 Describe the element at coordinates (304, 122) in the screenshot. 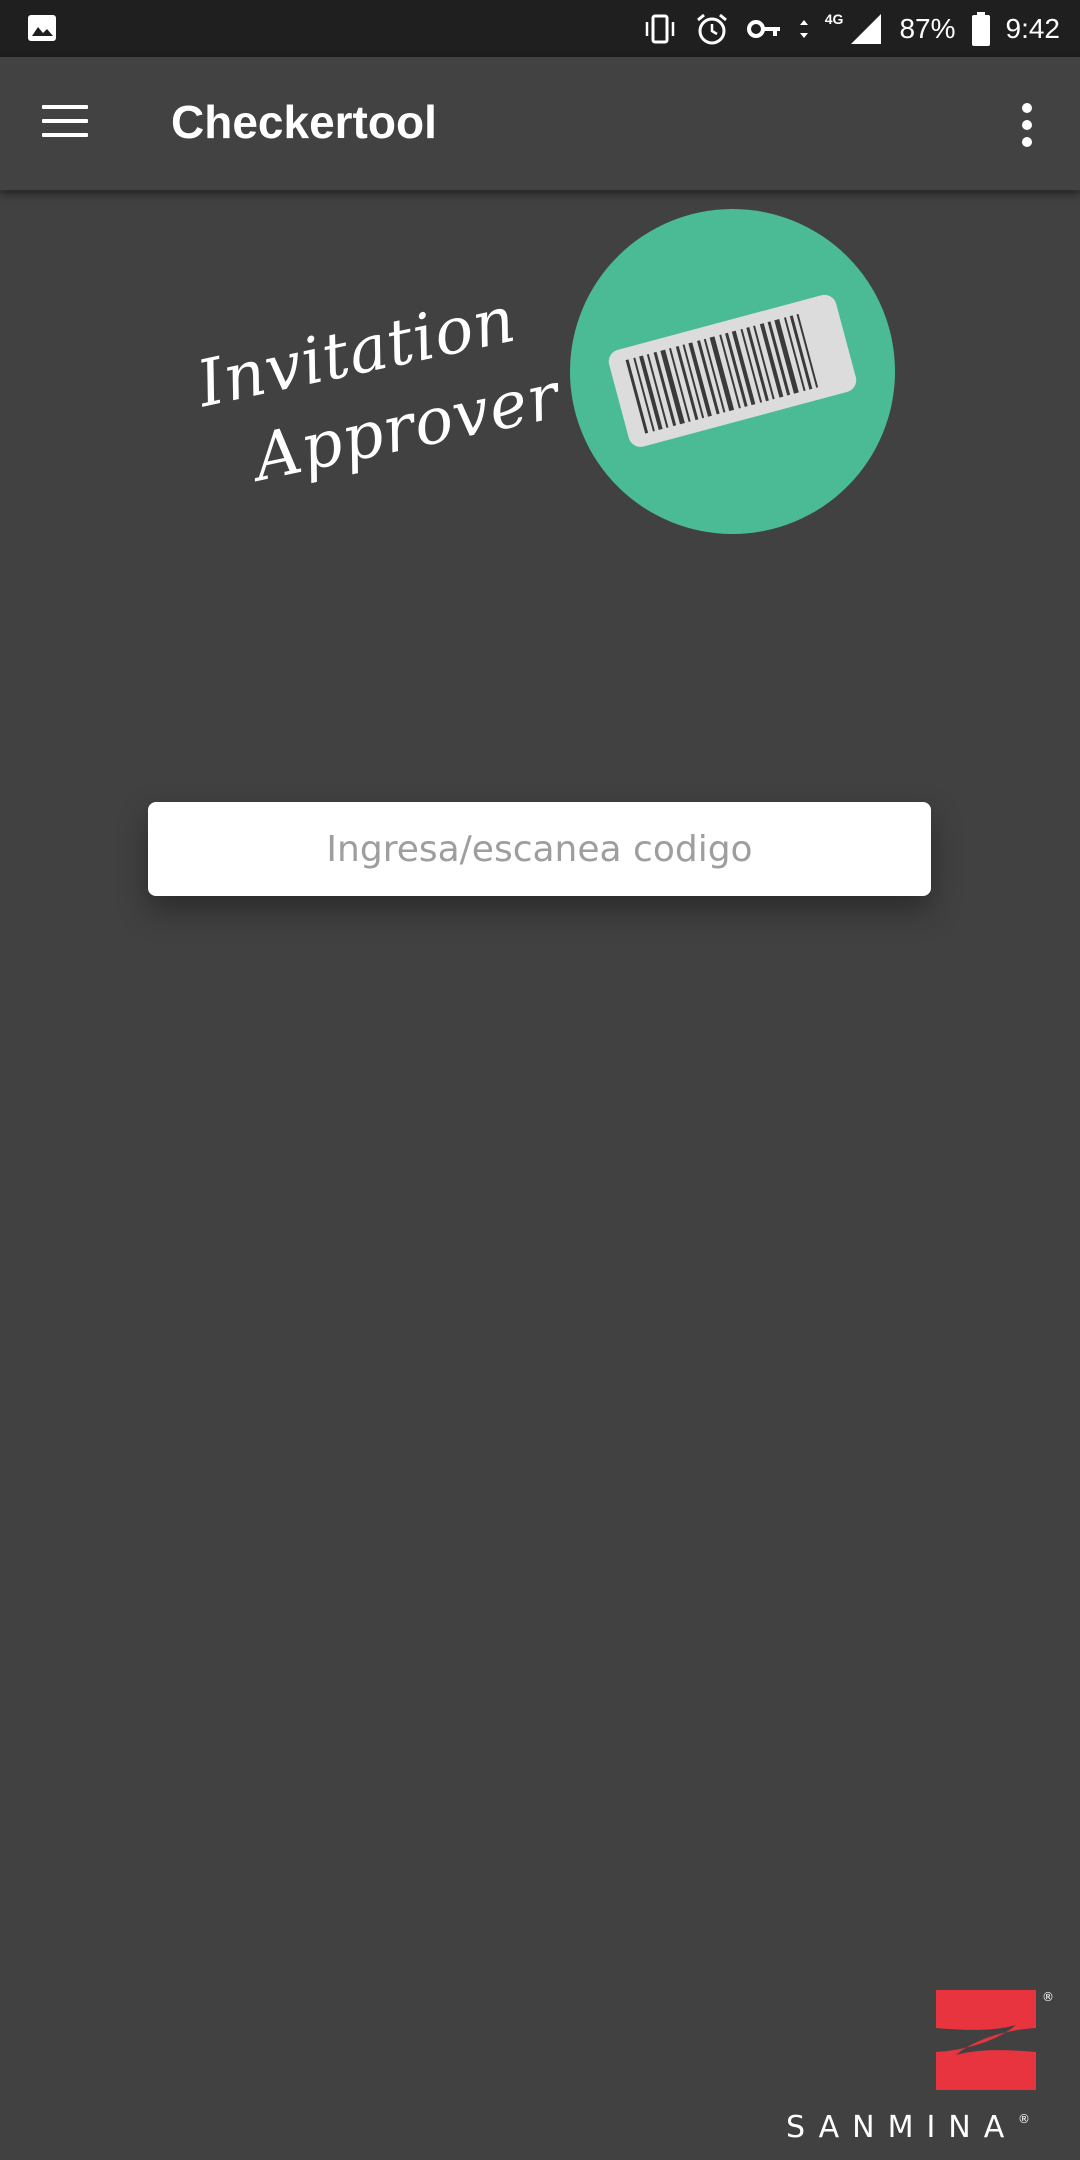

I see `toolbar-title: Checkertool` at that location.